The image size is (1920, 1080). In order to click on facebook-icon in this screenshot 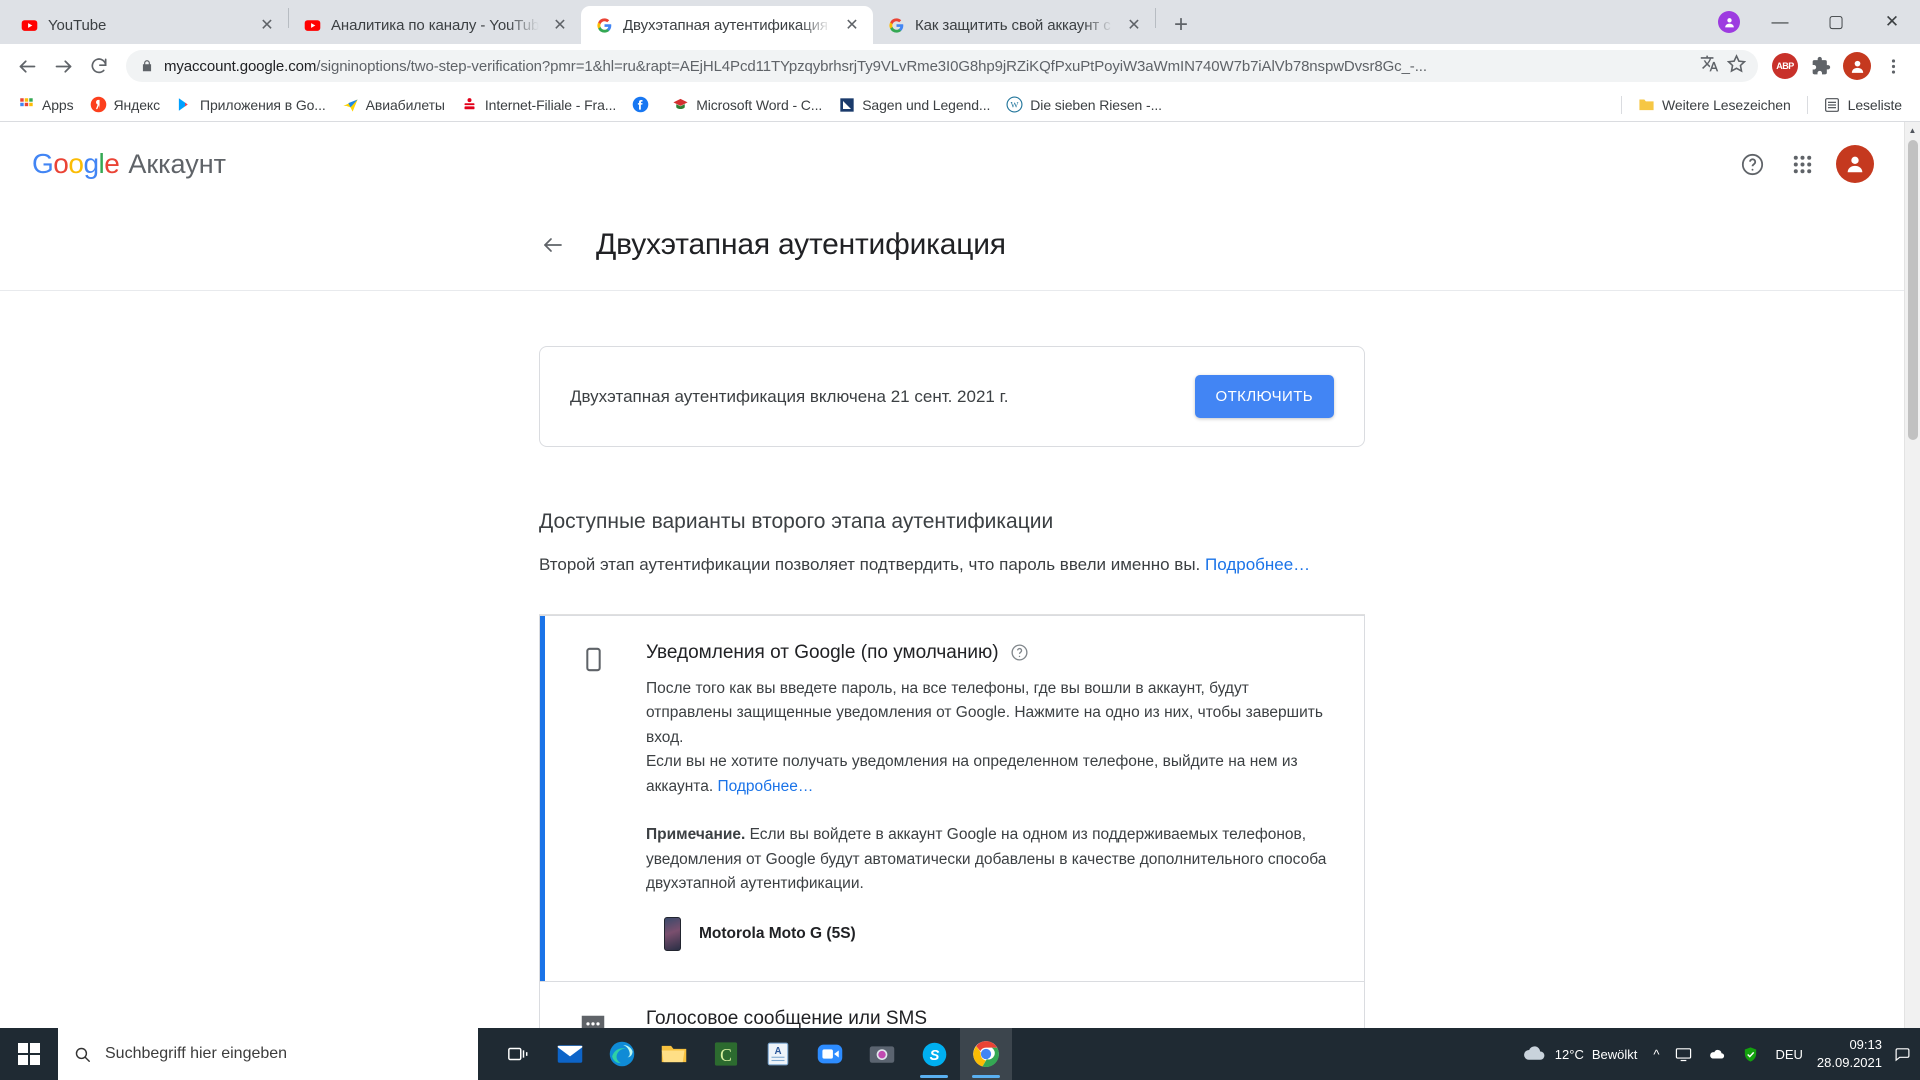, I will do `click(640, 104)`.